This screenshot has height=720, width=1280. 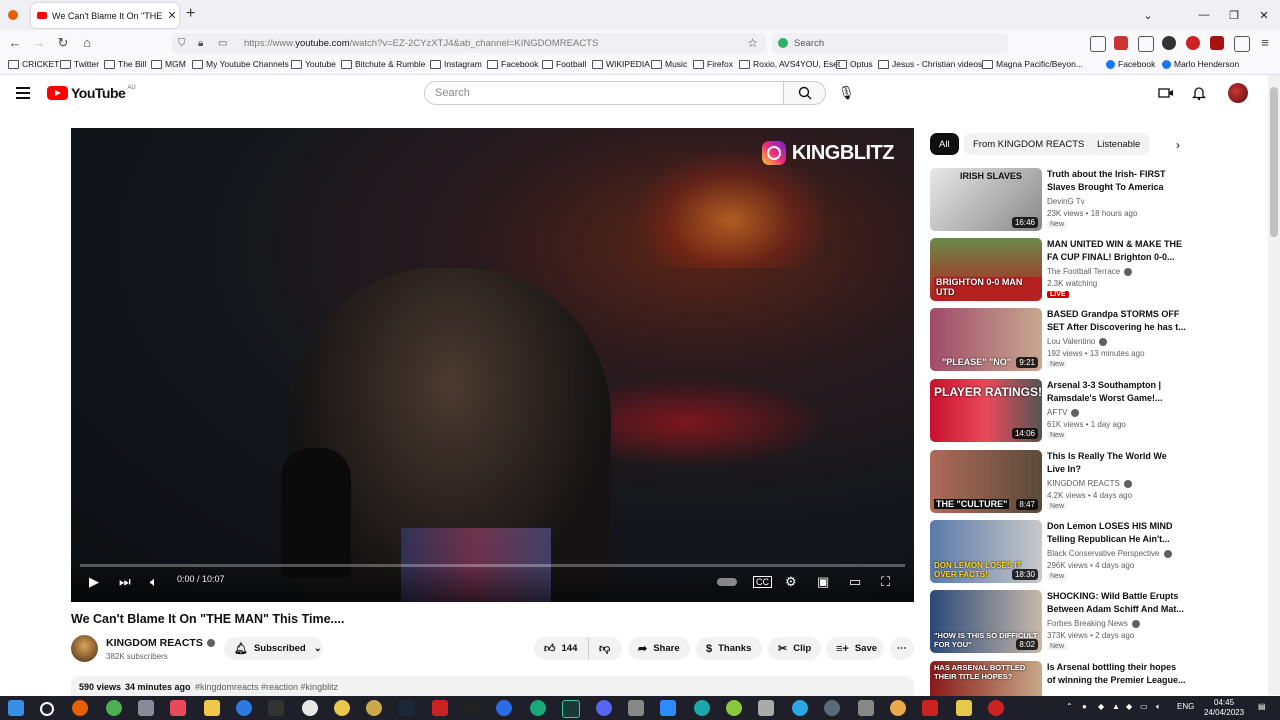 What do you see at coordinates (855, 582) in the screenshot?
I see `theater-mode-icon: ▭` at bounding box center [855, 582].